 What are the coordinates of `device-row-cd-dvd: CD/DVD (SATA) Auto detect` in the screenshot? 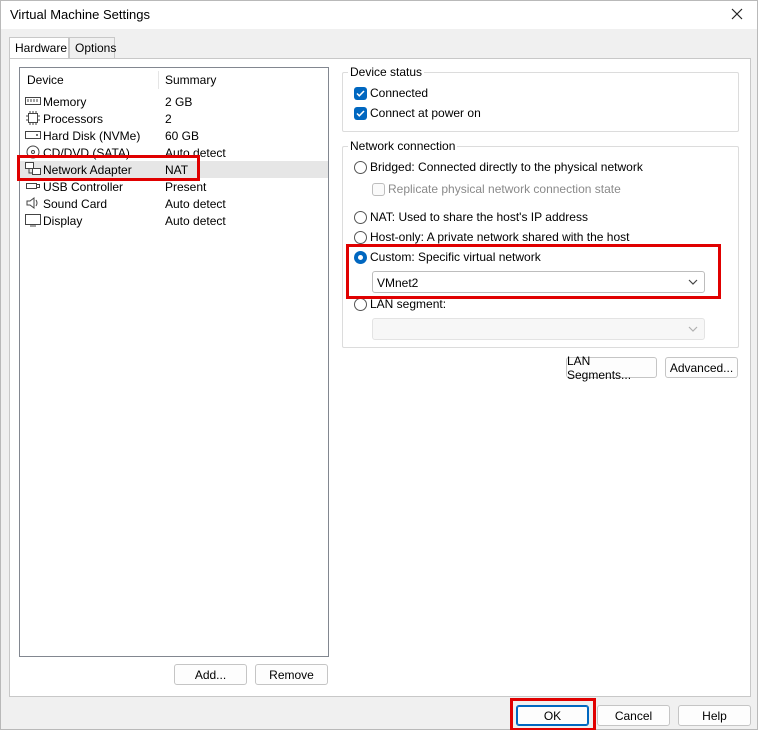 It's located at (174, 152).